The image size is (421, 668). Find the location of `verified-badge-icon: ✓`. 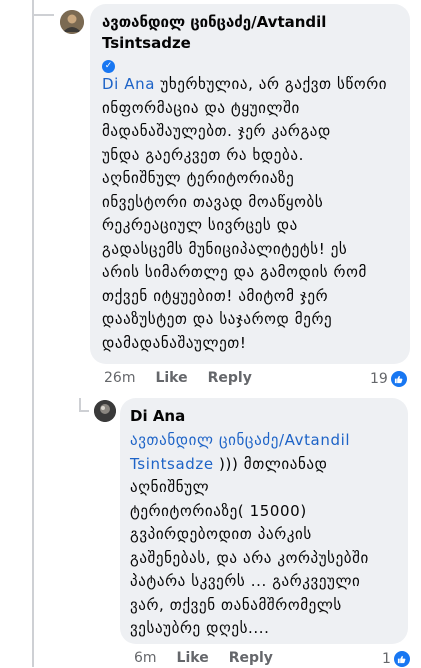

verified-badge-icon: ✓ is located at coordinates (108, 66).